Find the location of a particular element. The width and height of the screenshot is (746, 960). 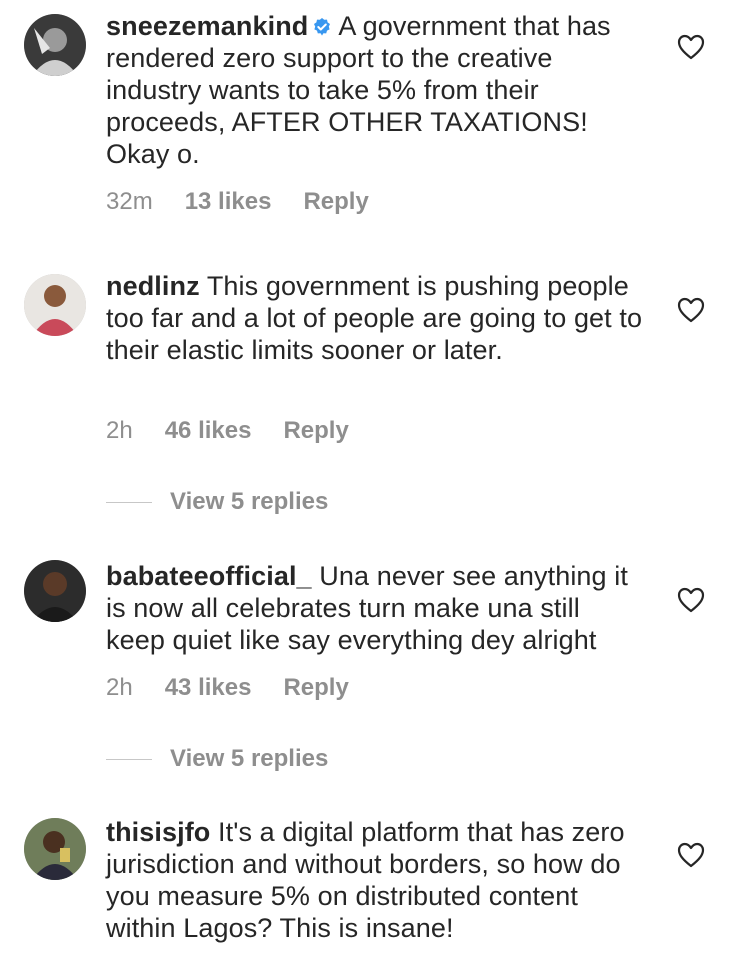

comment-likes: 46 likes is located at coordinates (208, 431).